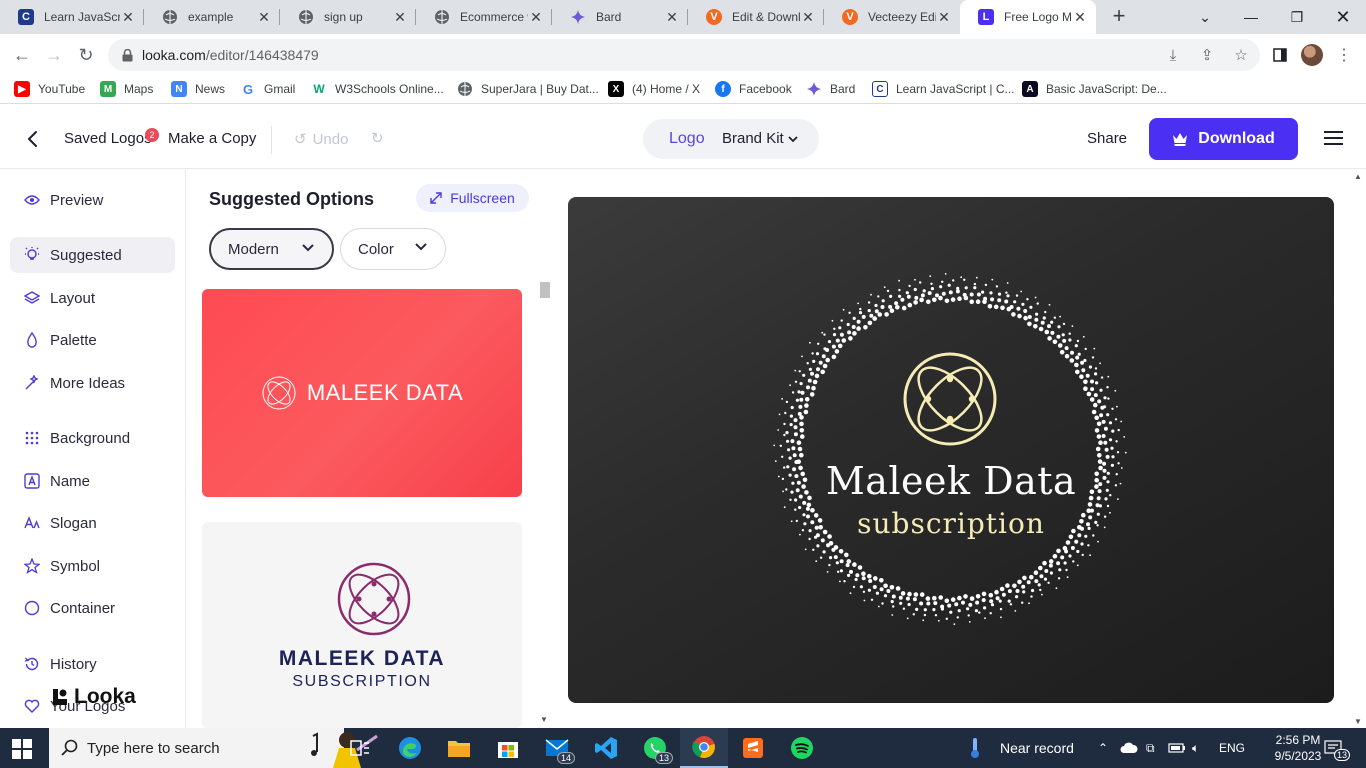 Image resolution: width=1366 pixels, height=768 pixels. I want to click on restore-button: ❐, so click(1297, 17).